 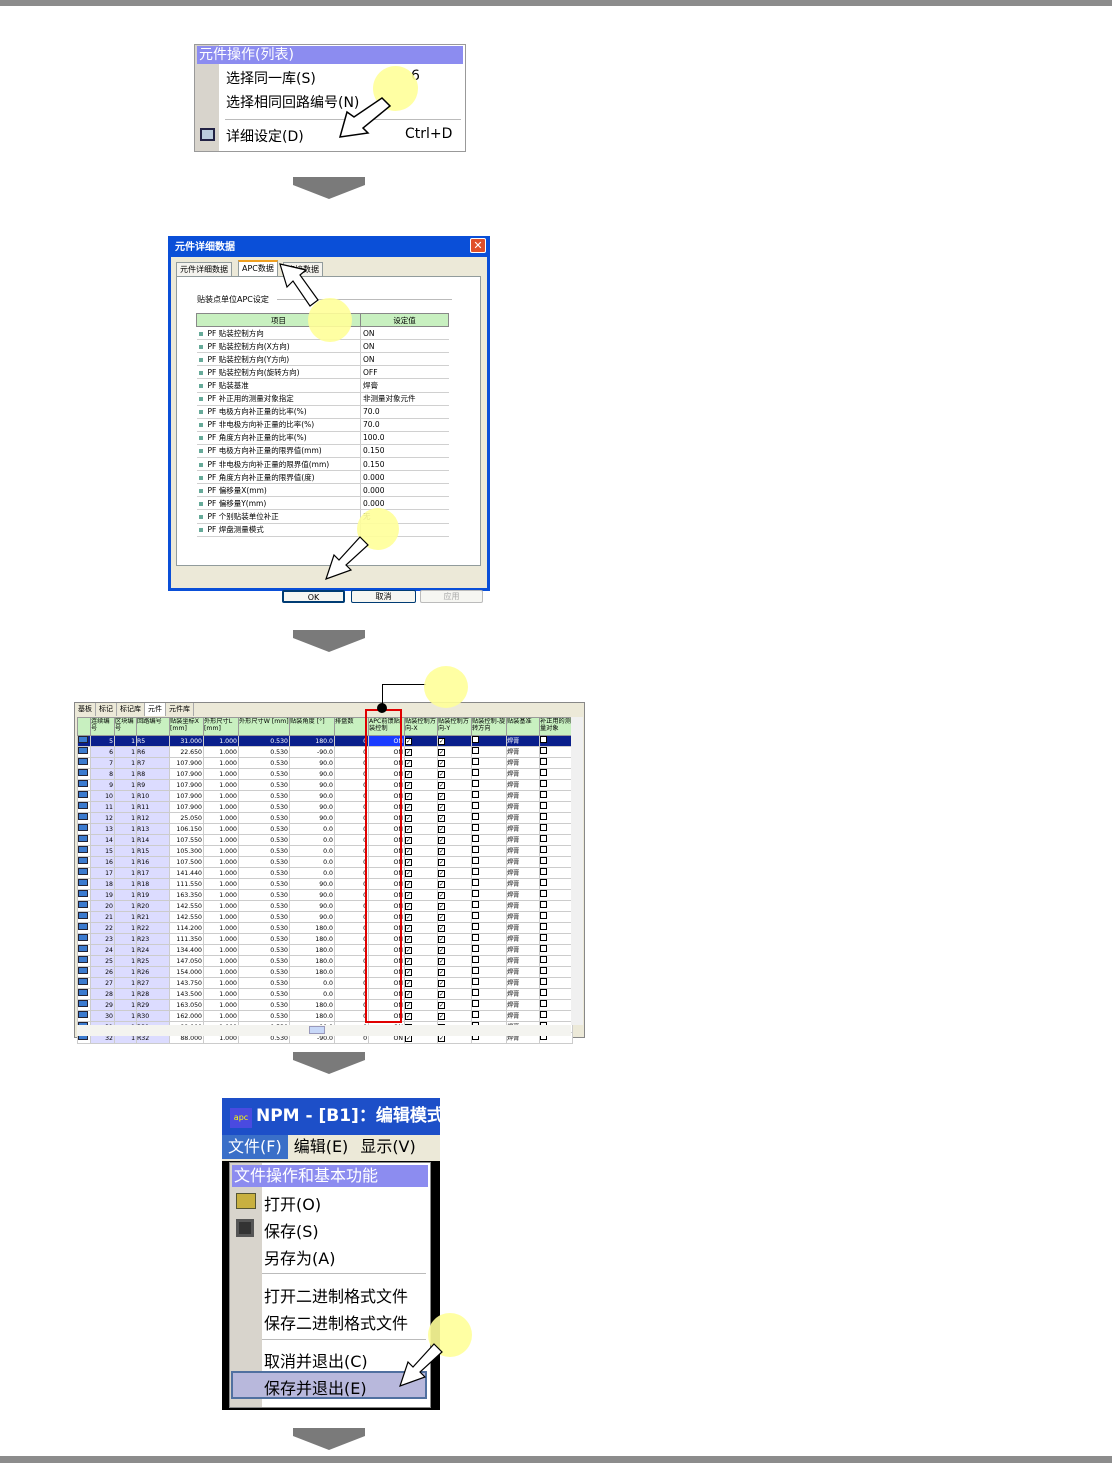 What do you see at coordinates (325, 972) in the screenshot?
I see `table-row: 26 1 R26 154.000 1.000 0.530 180.0 0 ON ✓ ✓ 焊膏` at bounding box center [325, 972].